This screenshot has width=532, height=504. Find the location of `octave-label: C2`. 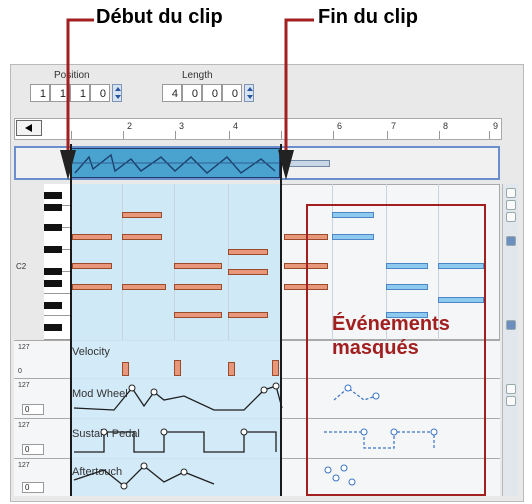

octave-label: C2 is located at coordinates (21, 266).